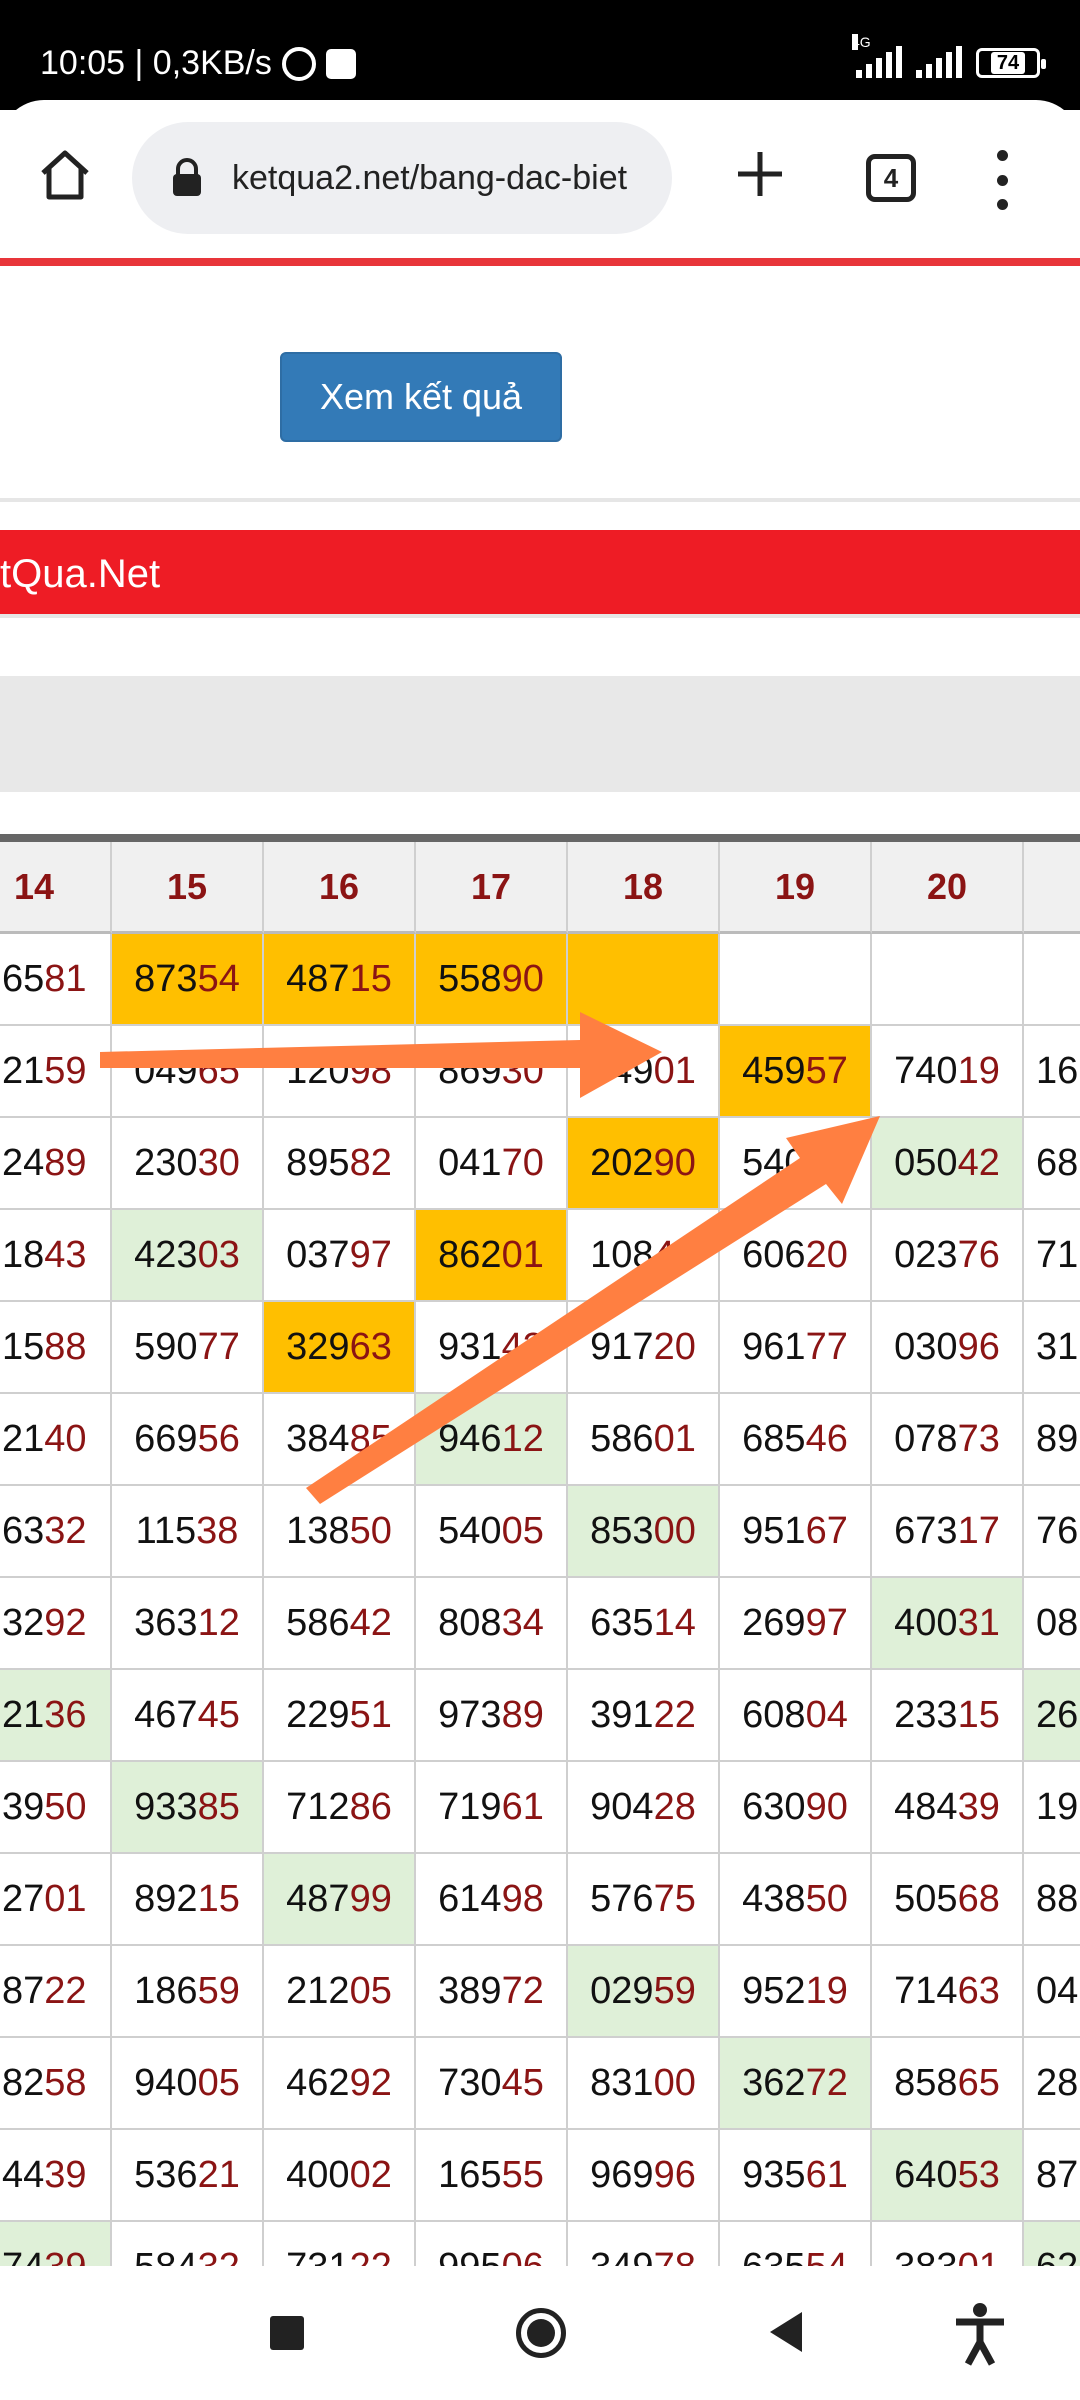 This screenshot has width=1080, height=2400. I want to click on table-cell: 83100, so click(644, 2084).